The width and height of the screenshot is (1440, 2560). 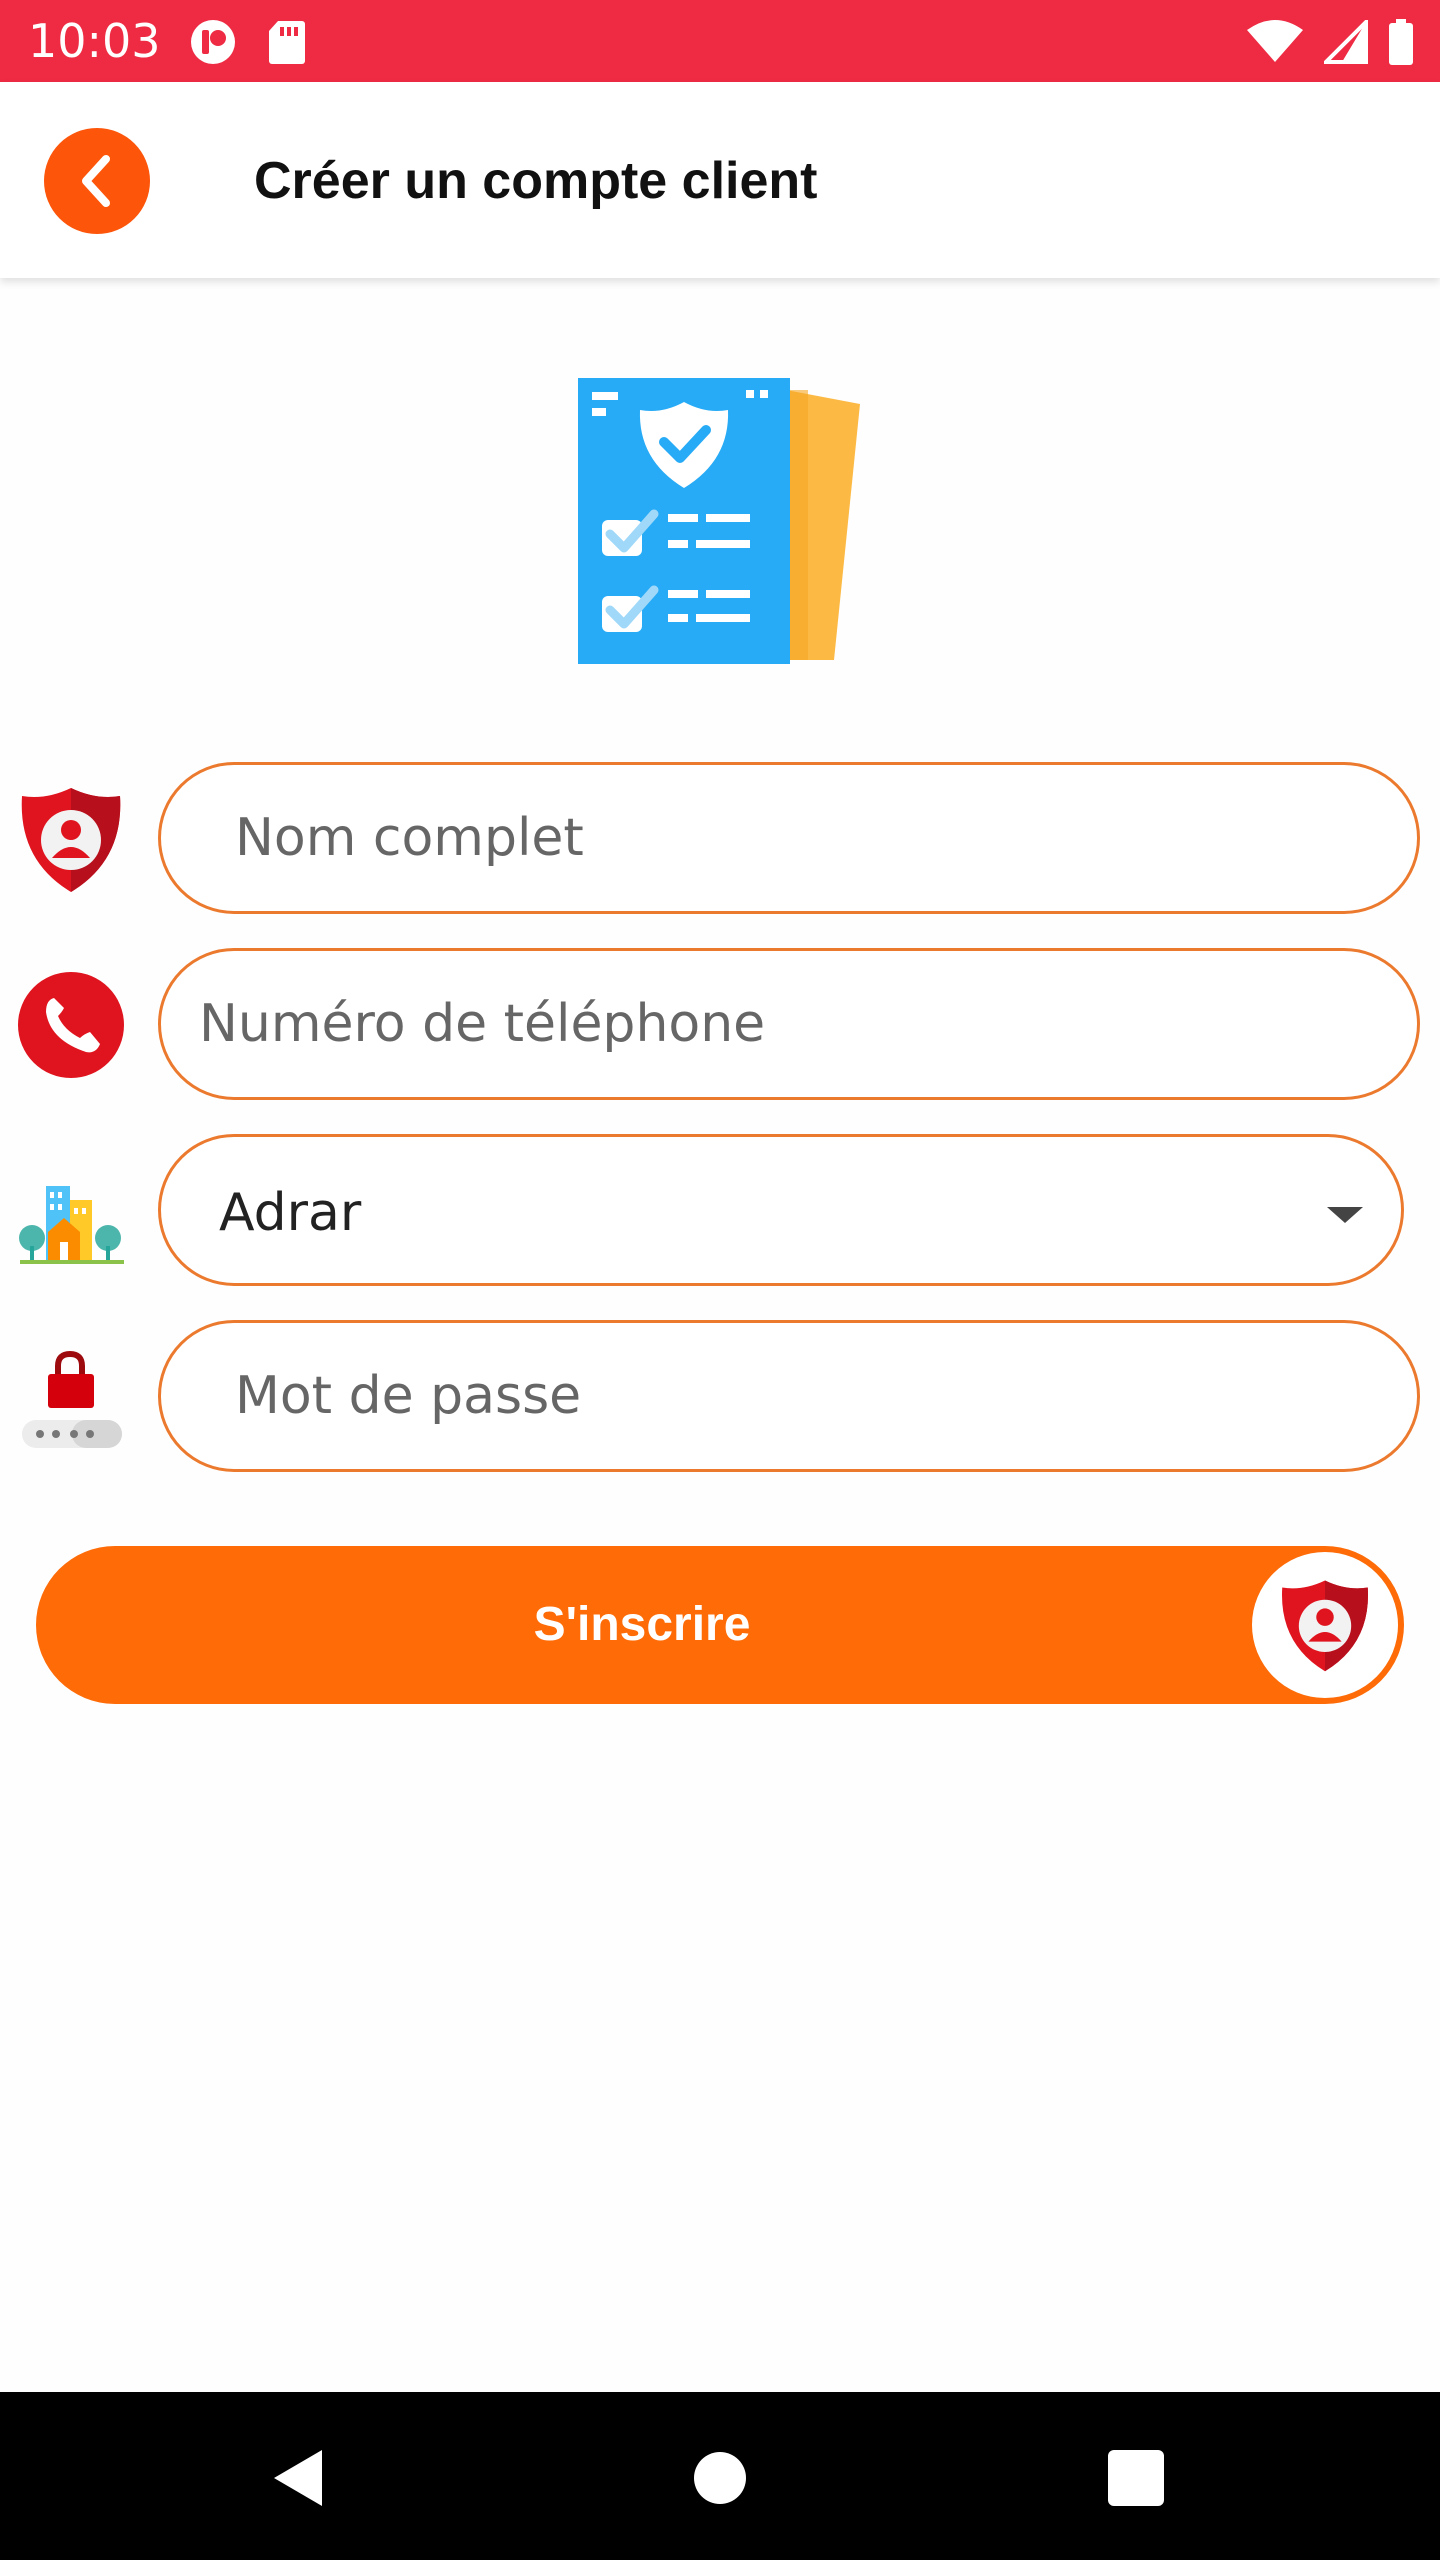 What do you see at coordinates (1136, 2478) in the screenshot?
I see `recents-square-icon` at bounding box center [1136, 2478].